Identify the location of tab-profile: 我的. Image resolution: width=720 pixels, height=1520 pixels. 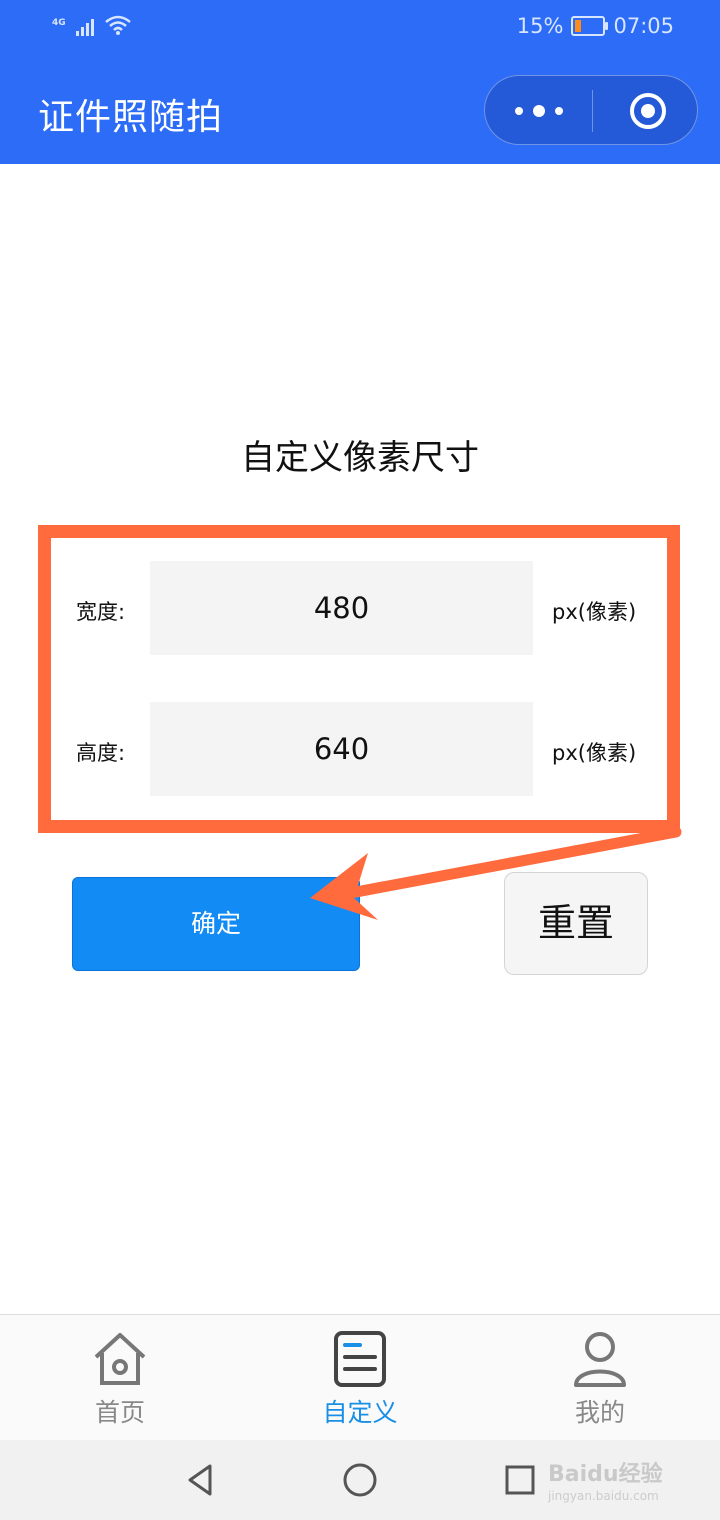
(600, 1378).